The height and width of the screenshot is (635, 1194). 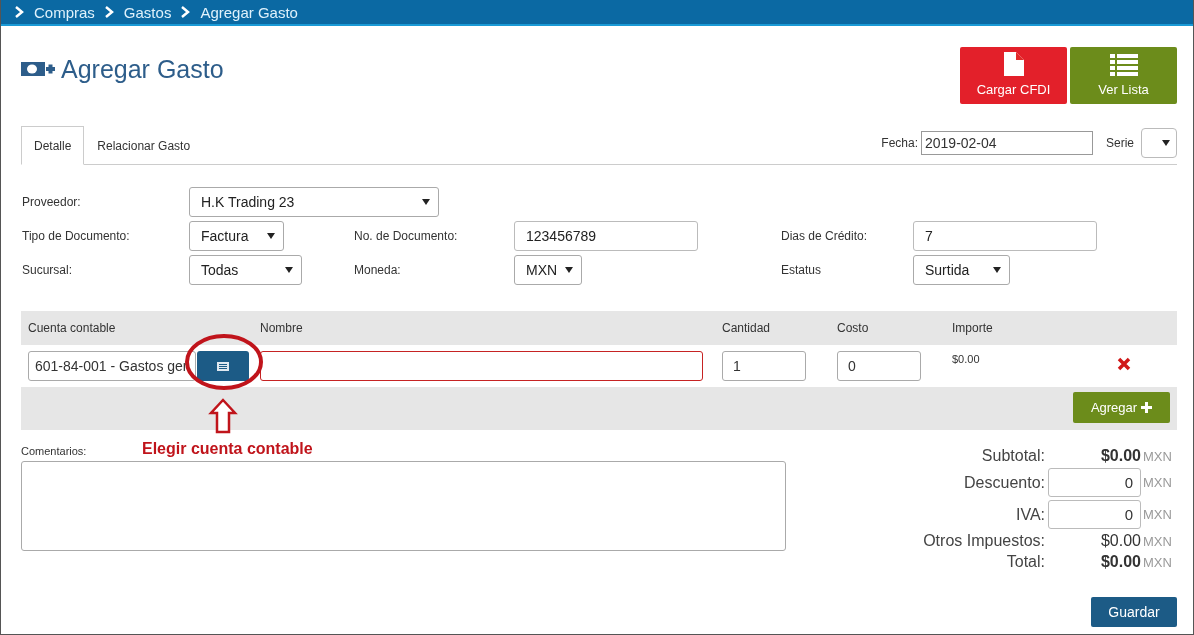 What do you see at coordinates (245, 270) in the screenshot?
I see `select-field: Todas` at bounding box center [245, 270].